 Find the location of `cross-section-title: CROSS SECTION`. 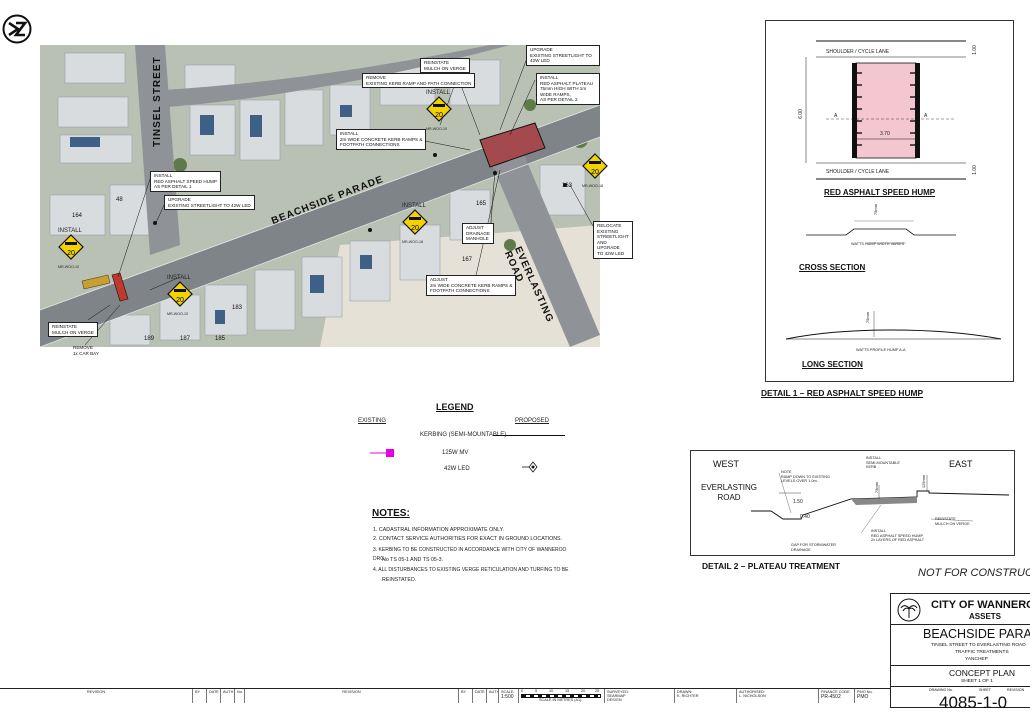

cross-section-title: CROSS SECTION is located at coordinates (832, 267).